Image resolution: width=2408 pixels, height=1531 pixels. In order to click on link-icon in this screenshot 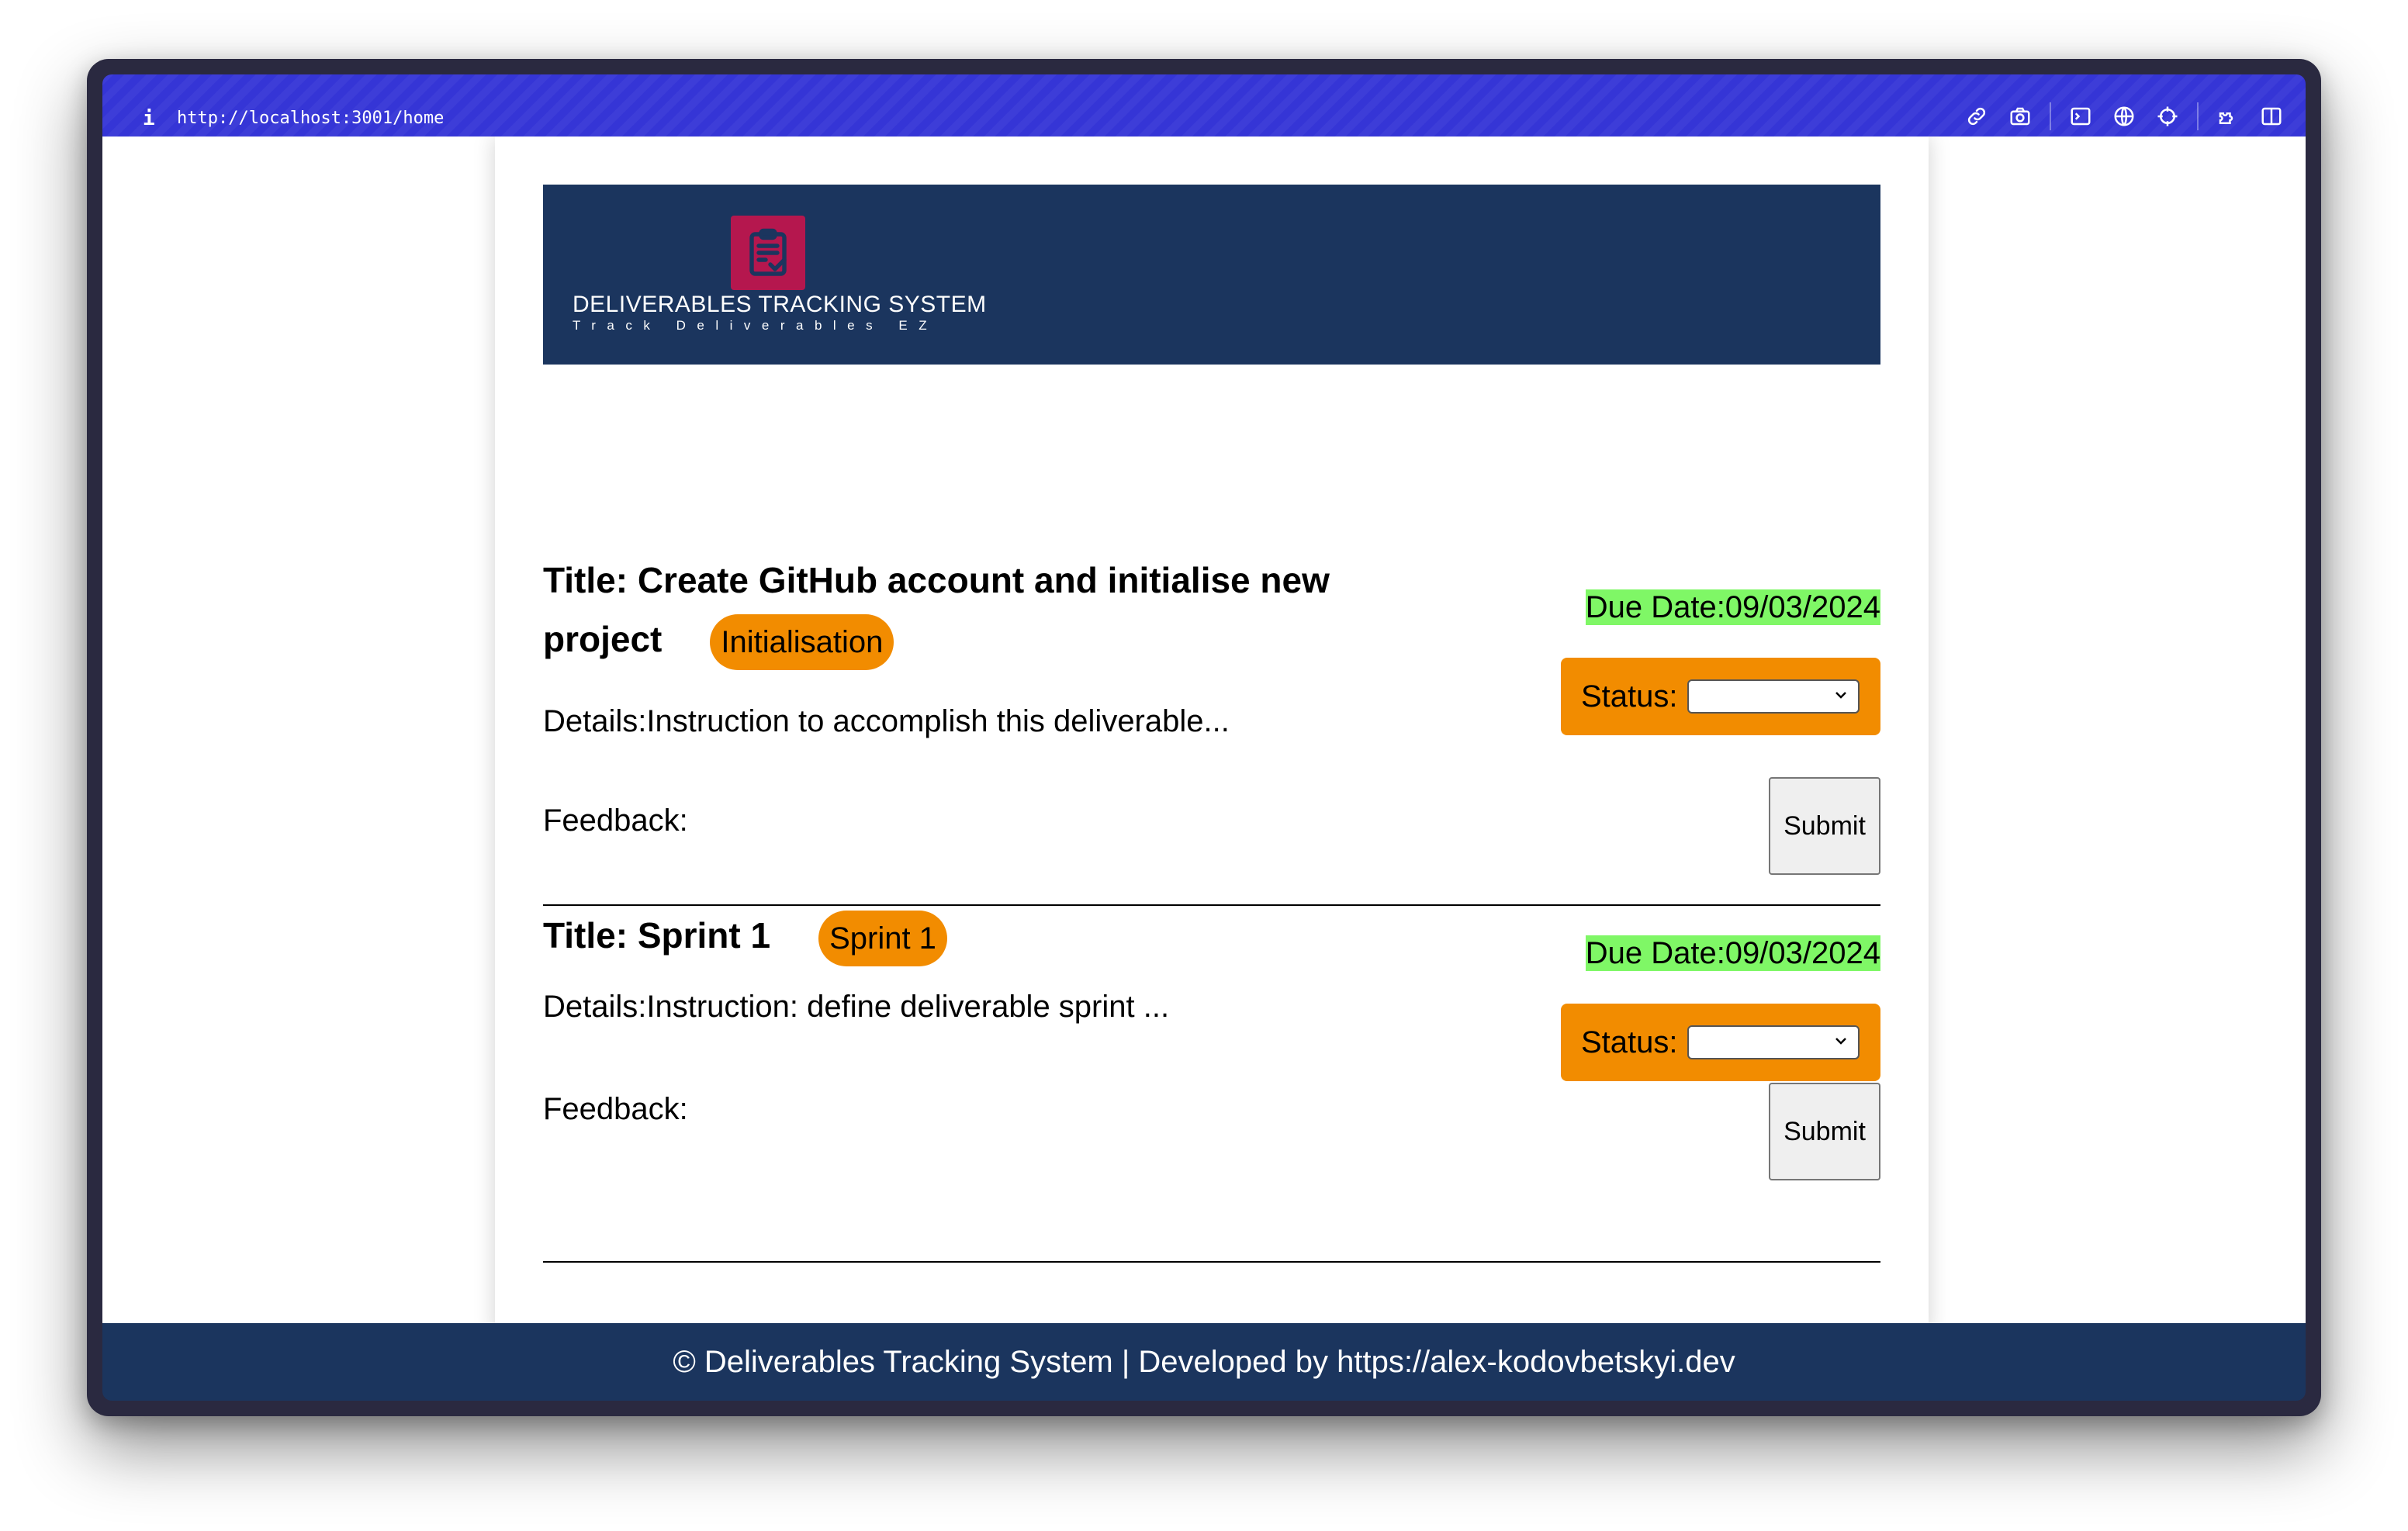, I will do `click(1977, 116)`.